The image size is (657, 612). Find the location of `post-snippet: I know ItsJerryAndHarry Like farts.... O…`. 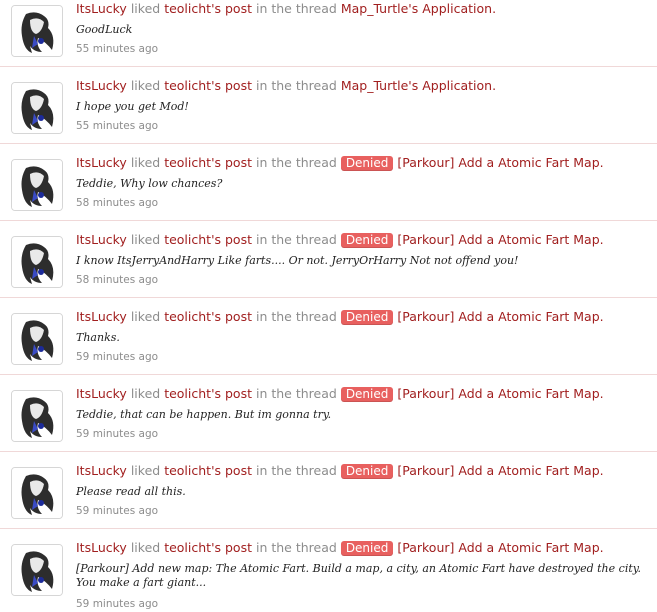

post-snippet: I know ItsJerryAndHarry Like farts.... O… is located at coordinates (297, 260).